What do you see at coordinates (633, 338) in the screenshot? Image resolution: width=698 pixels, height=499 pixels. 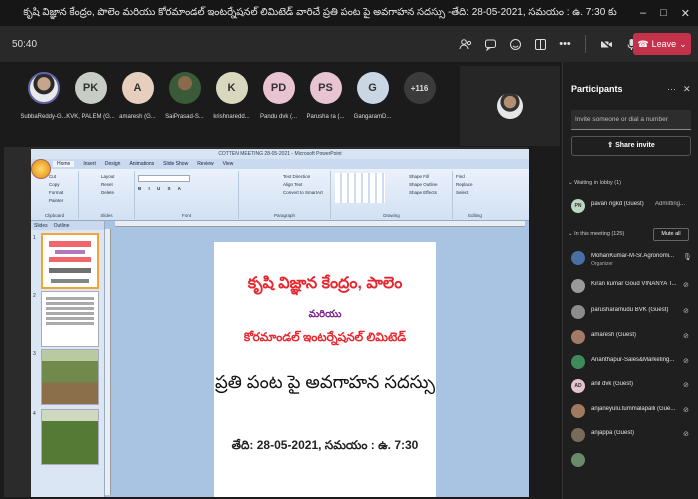 I see `participant-row: amaresh (Guest) ⊘` at bounding box center [633, 338].